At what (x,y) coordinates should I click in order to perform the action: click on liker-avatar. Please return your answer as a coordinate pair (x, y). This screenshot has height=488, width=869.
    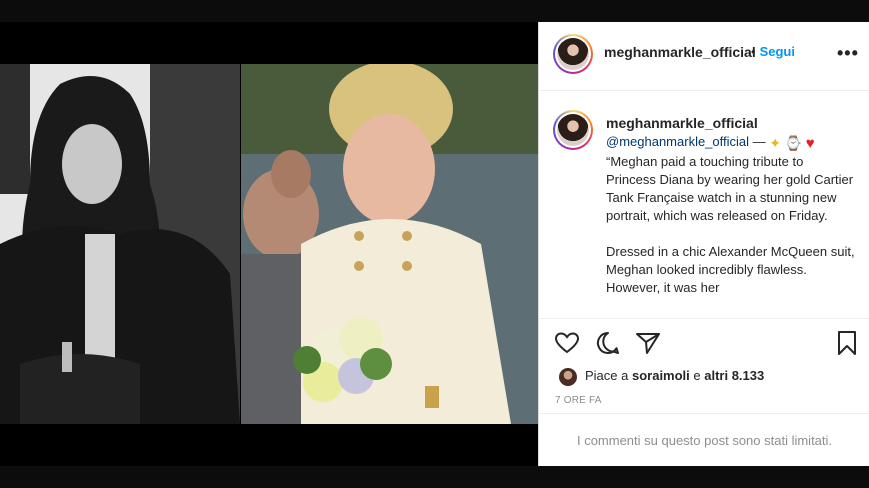
    Looking at the image, I should click on (568, 377).